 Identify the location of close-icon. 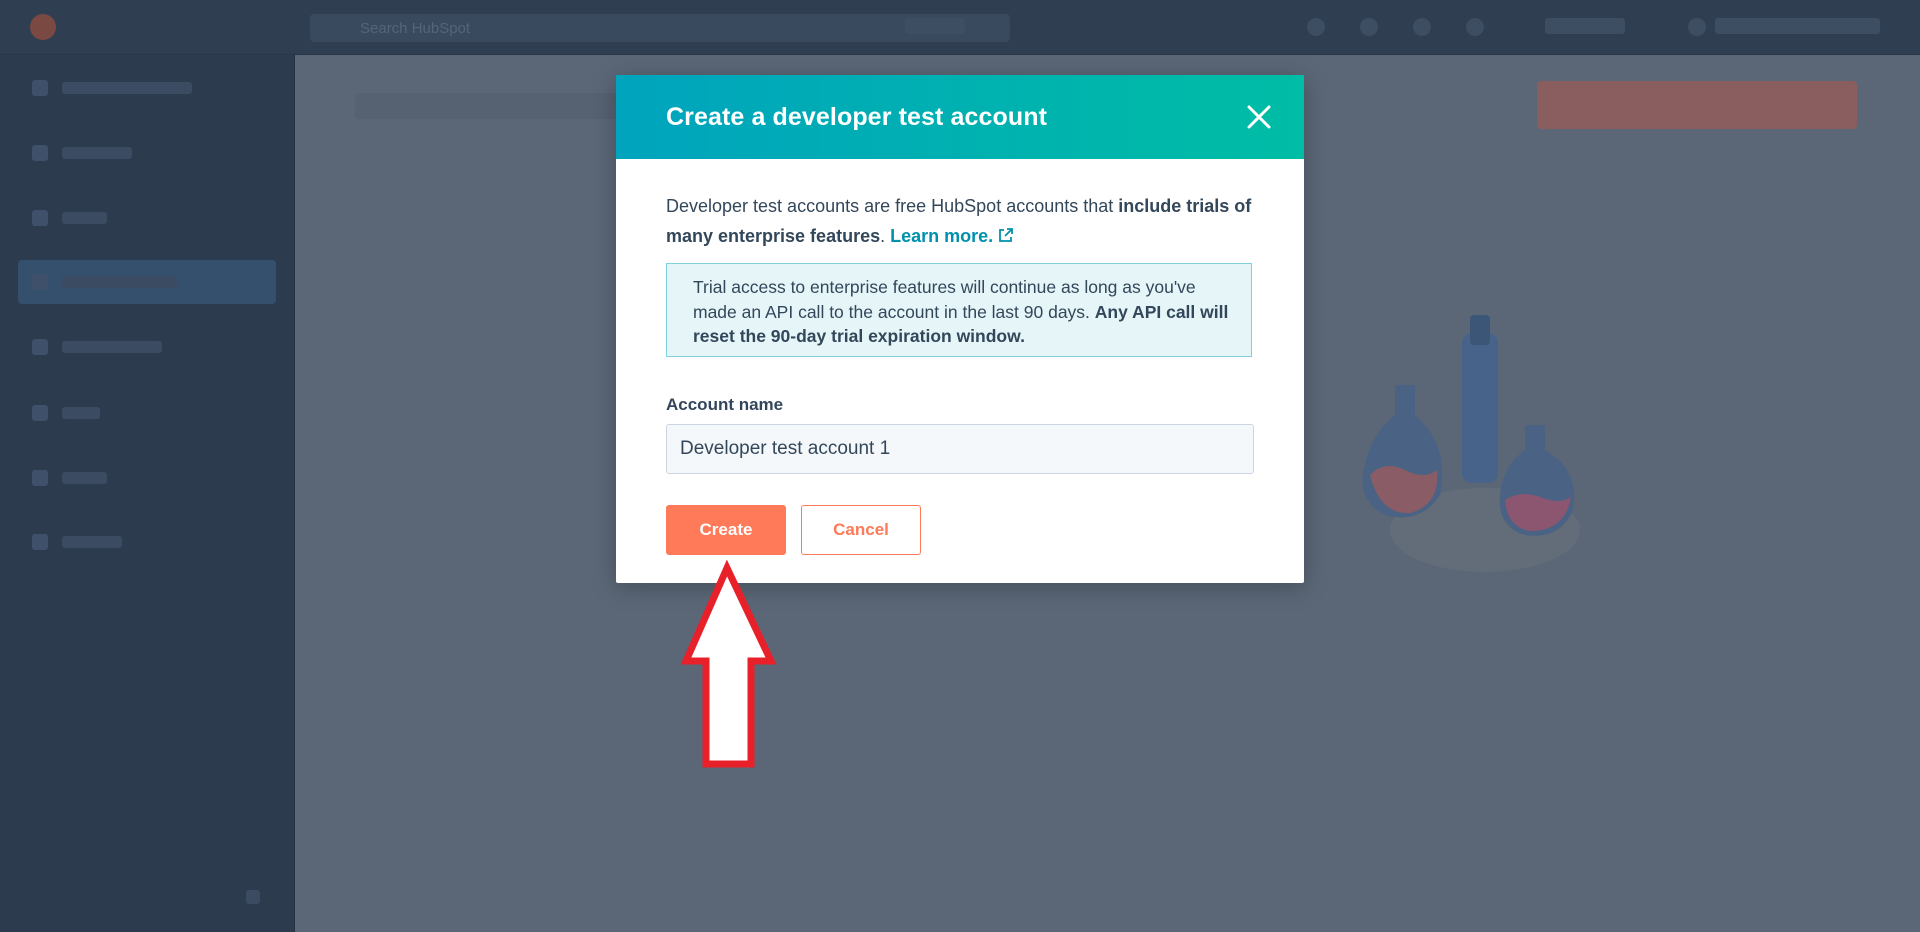
(1259, 117).